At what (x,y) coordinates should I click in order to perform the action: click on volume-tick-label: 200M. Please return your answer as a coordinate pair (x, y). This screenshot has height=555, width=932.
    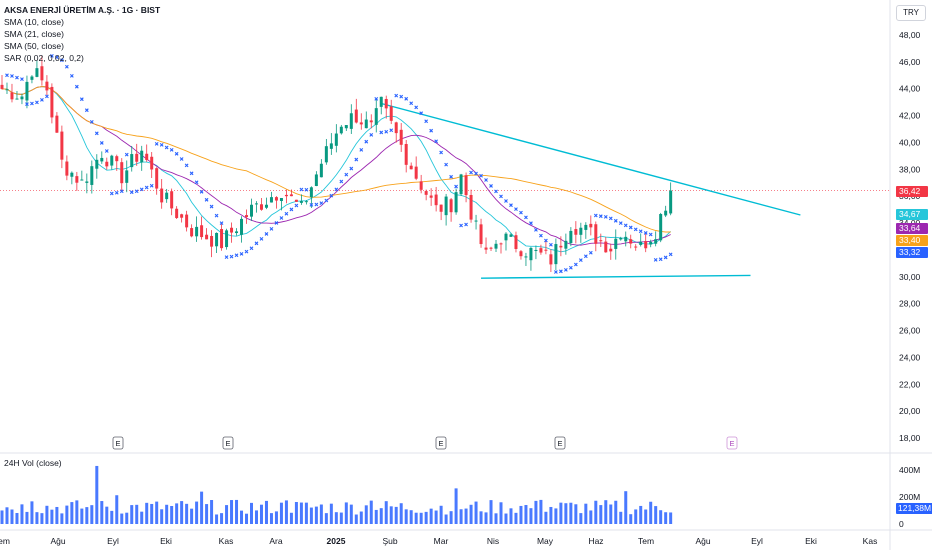
    Looking at the image, I should click on (909, 497).